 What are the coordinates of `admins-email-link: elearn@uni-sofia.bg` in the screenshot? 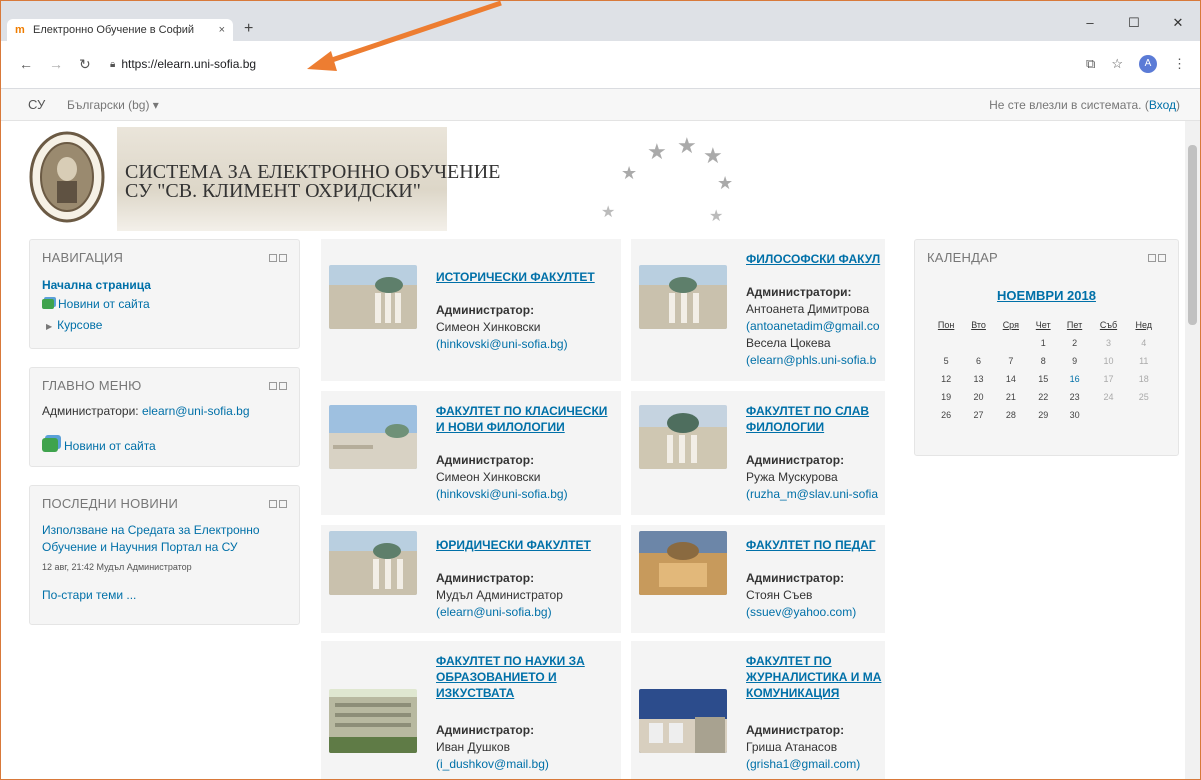 It's located at (196, 411).